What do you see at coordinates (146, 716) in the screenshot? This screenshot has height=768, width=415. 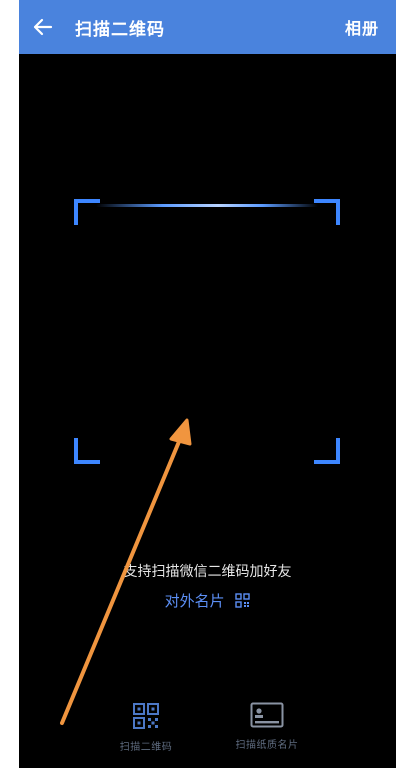 I see `qr-code-icon` at bounding box center [146, 716].